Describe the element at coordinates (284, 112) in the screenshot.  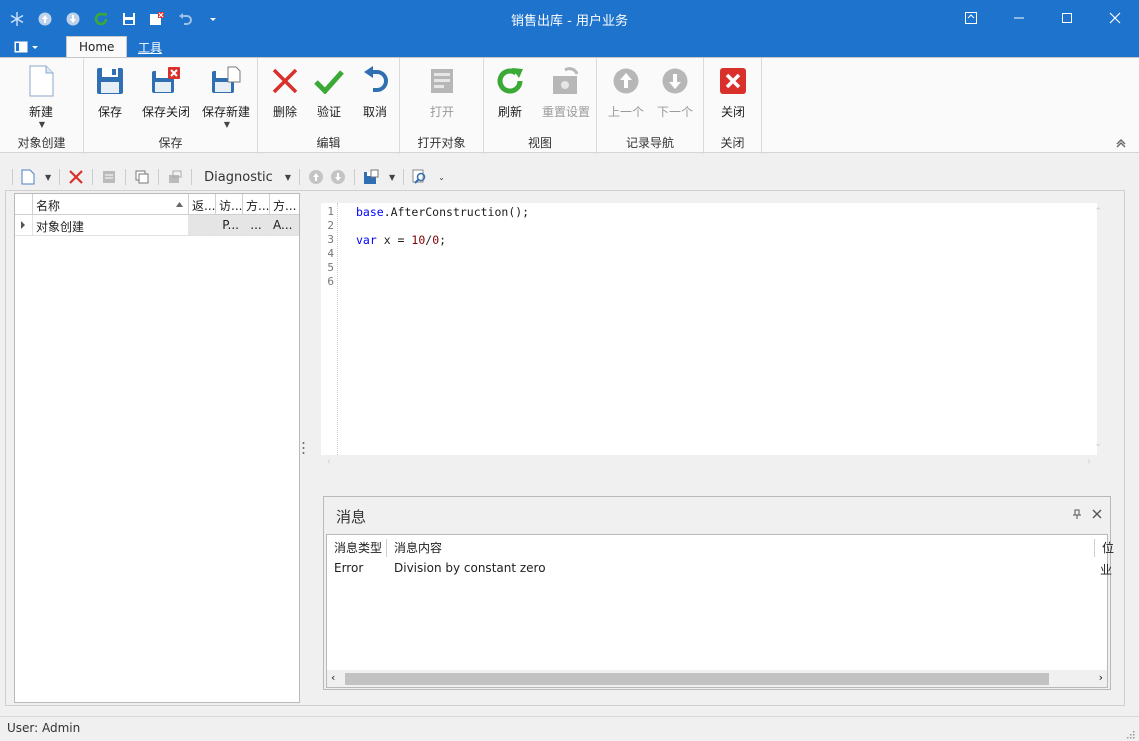
I see `delete-label: 删除` at that location.